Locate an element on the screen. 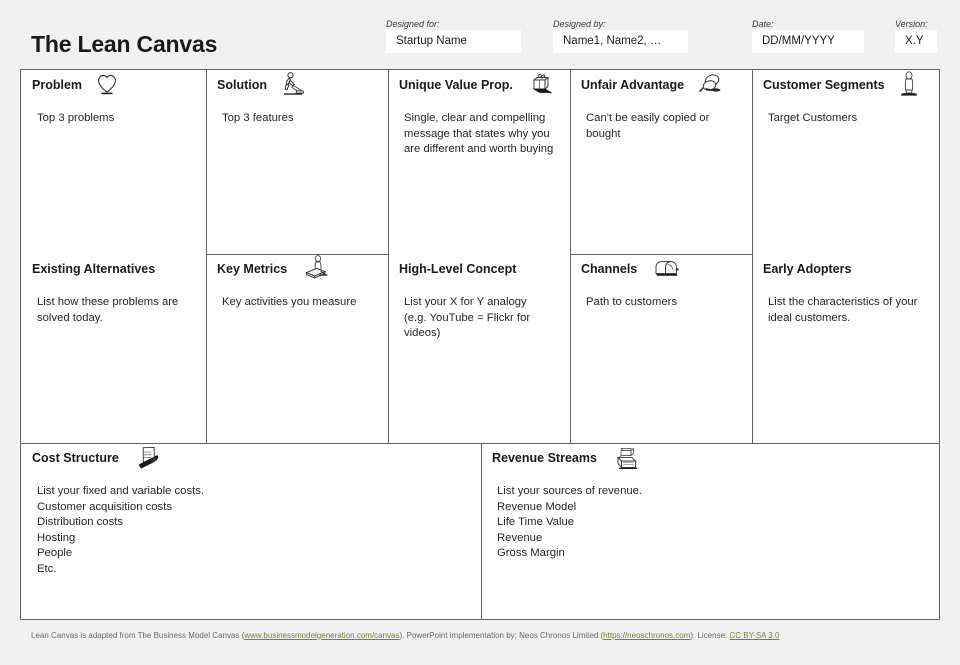 The width and height of the screenshot is (960, 665). cell-revenue-head: Revenue Streams is located at coordinates (710, 460).